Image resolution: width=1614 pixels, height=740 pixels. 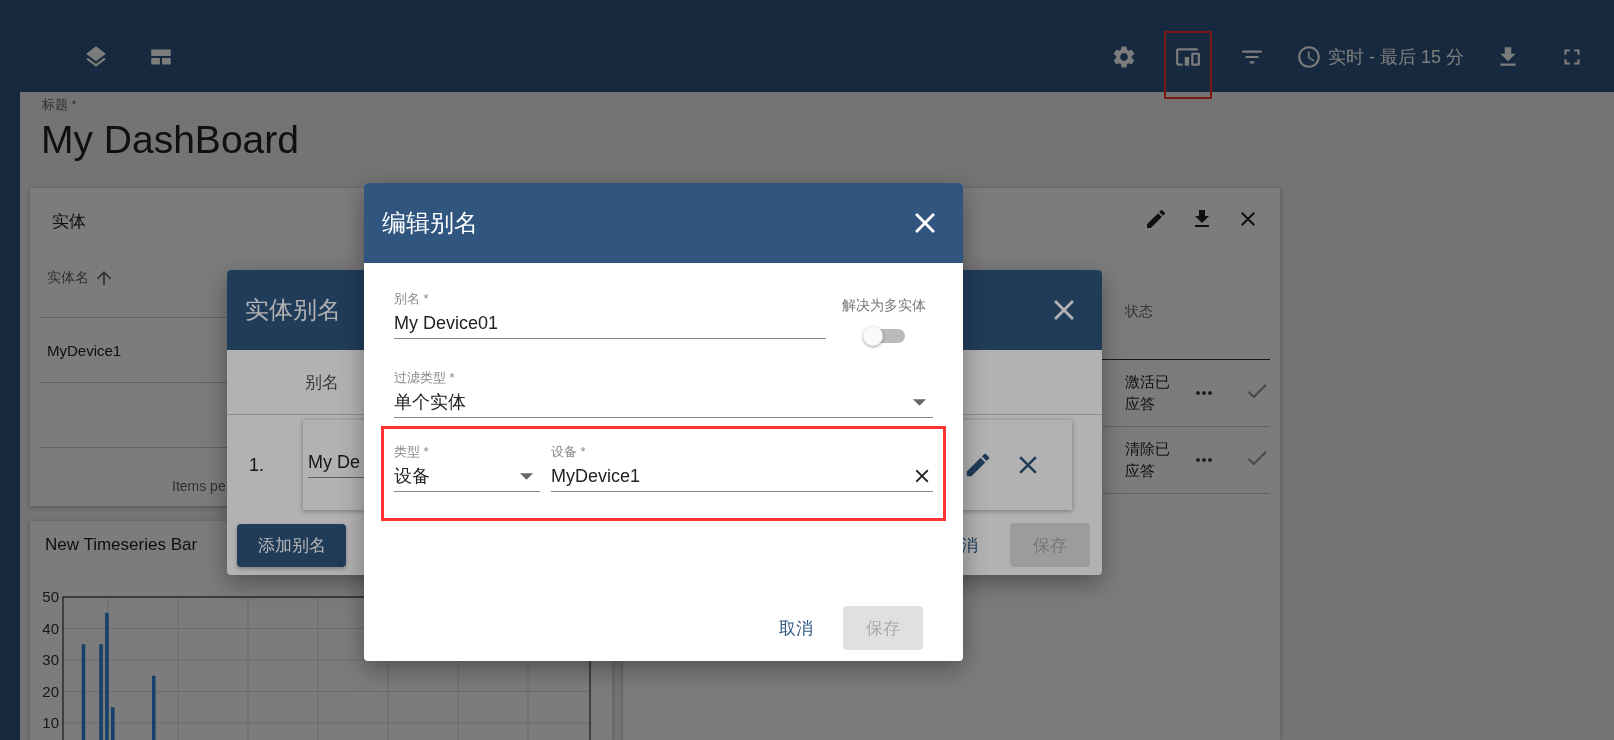 I want to click on toggle-switch, so click(x=883, y=336).